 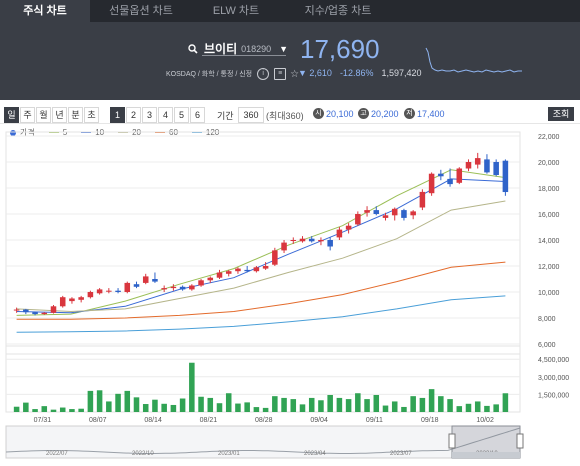 What do you see at coordinates (283, 49) in the screenshot?
I see `chevron-down-icon: ▼` at bounding box center [283, 49].